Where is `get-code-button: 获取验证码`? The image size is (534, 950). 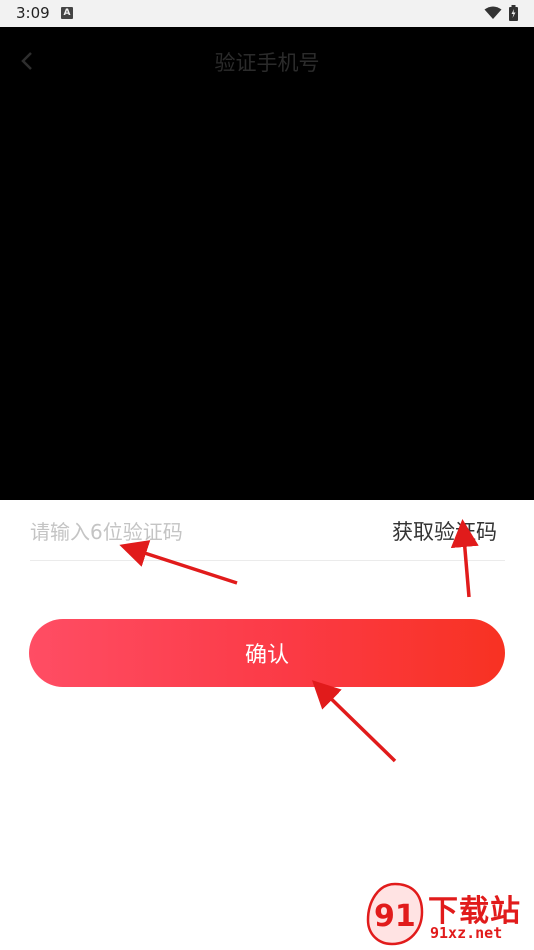 get-code-button: 获取验证码 is located at coordinates (444, 532).